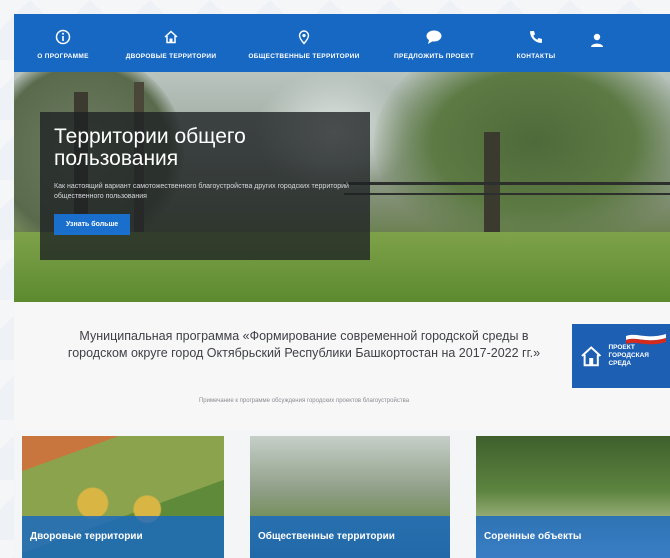 This screenshot has height=558, width=670. I want to click on learn-more-button: Узнать больше, so click(92, 224).